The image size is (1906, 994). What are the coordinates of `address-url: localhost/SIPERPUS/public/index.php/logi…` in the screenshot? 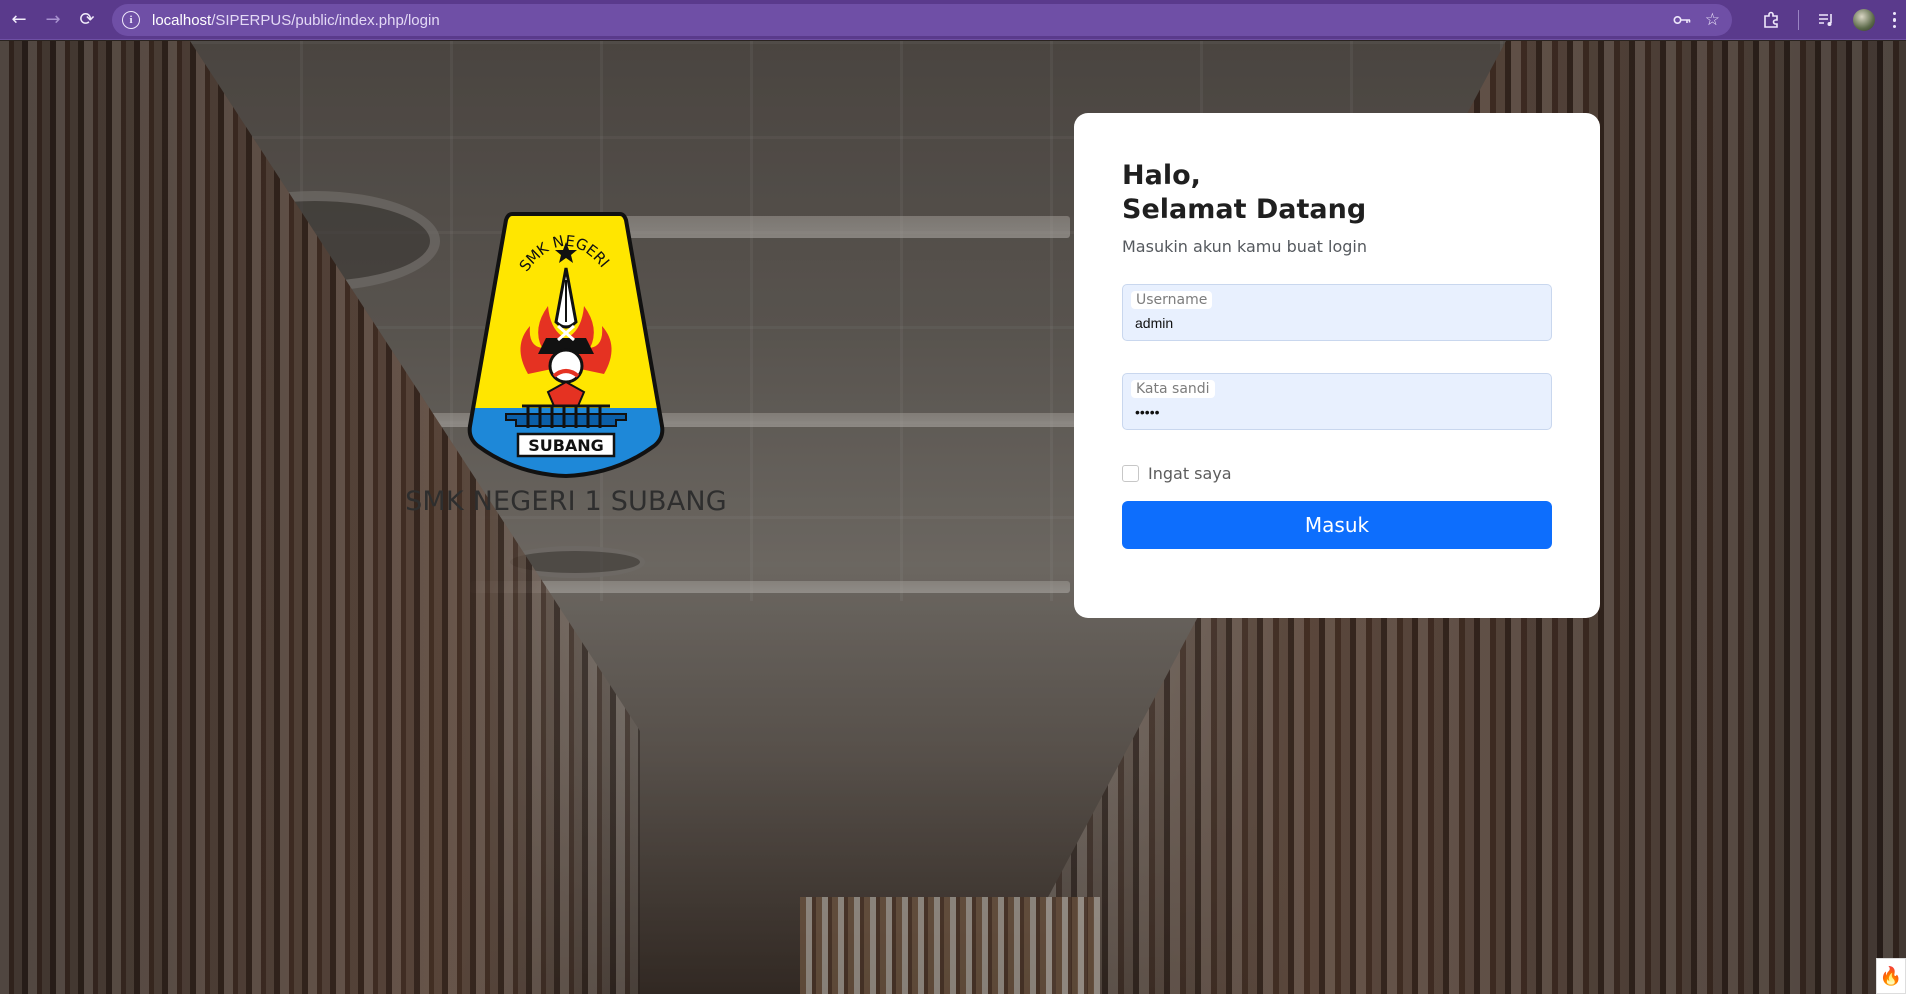 It's located at (296, 20).